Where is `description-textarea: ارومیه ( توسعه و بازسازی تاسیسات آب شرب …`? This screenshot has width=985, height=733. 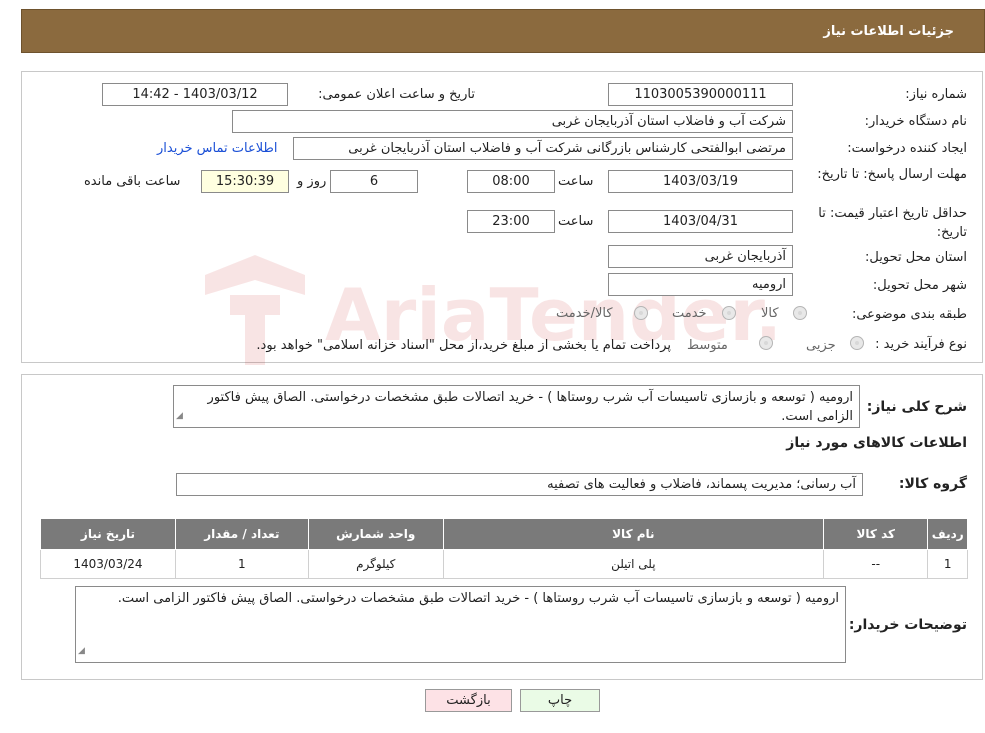 description-textarea: ارومیه ( توسعه و بازسازی تاسیسات آب شرب … is located at coordinates (516, 406).